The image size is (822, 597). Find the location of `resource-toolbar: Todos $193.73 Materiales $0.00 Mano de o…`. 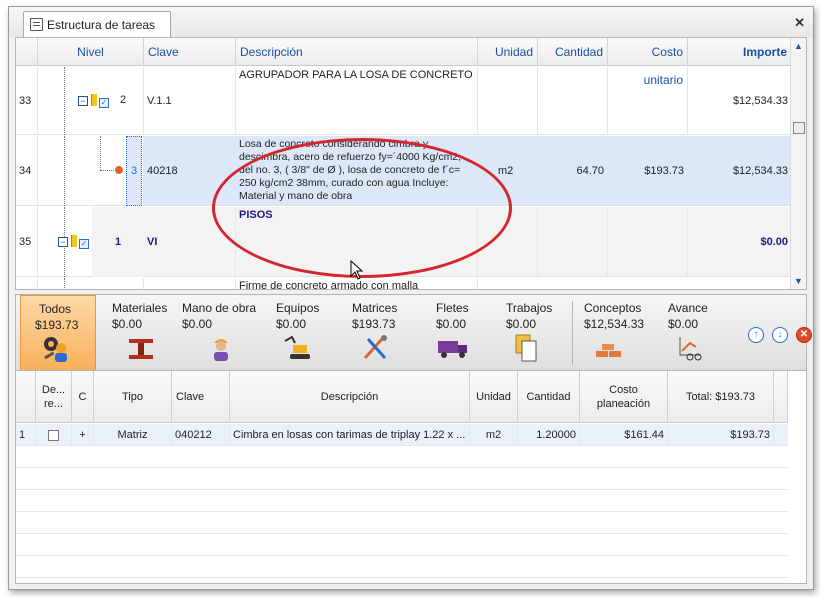

resource-toolbar: Todos $193.73 Materiales $0.00 Mano de o… is located at coordinates (413, 333).